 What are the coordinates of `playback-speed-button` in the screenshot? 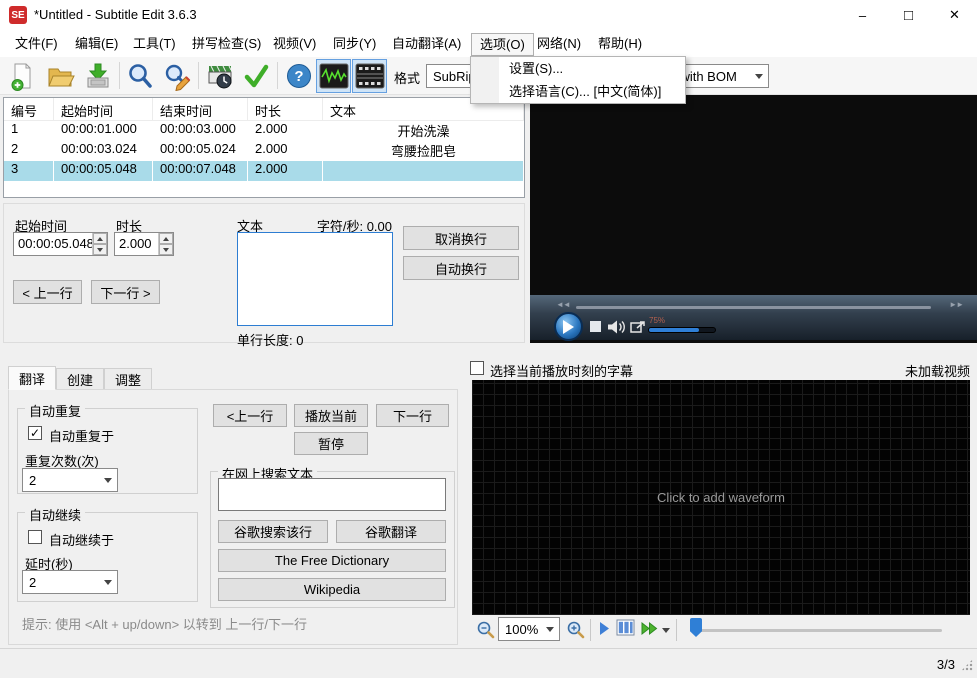 It's located at (649, 630).